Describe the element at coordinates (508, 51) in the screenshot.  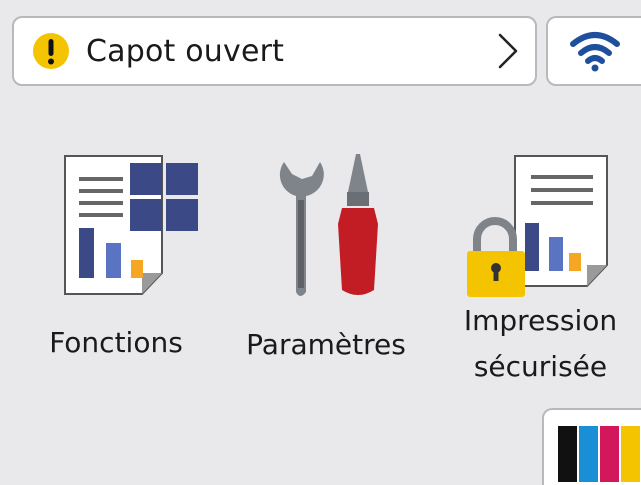
I see `chevron-right-icon` at that location.